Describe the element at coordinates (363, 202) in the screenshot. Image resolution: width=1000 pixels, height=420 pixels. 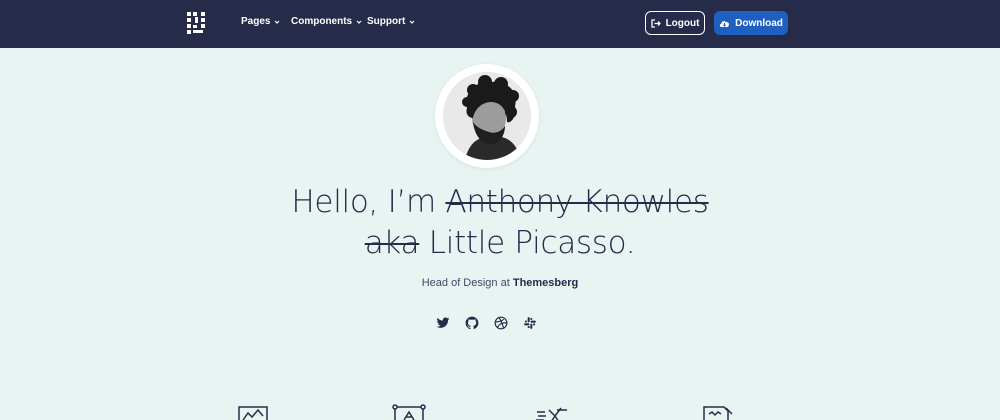
I see `headline-greeting: Hello, I’m` at that location.